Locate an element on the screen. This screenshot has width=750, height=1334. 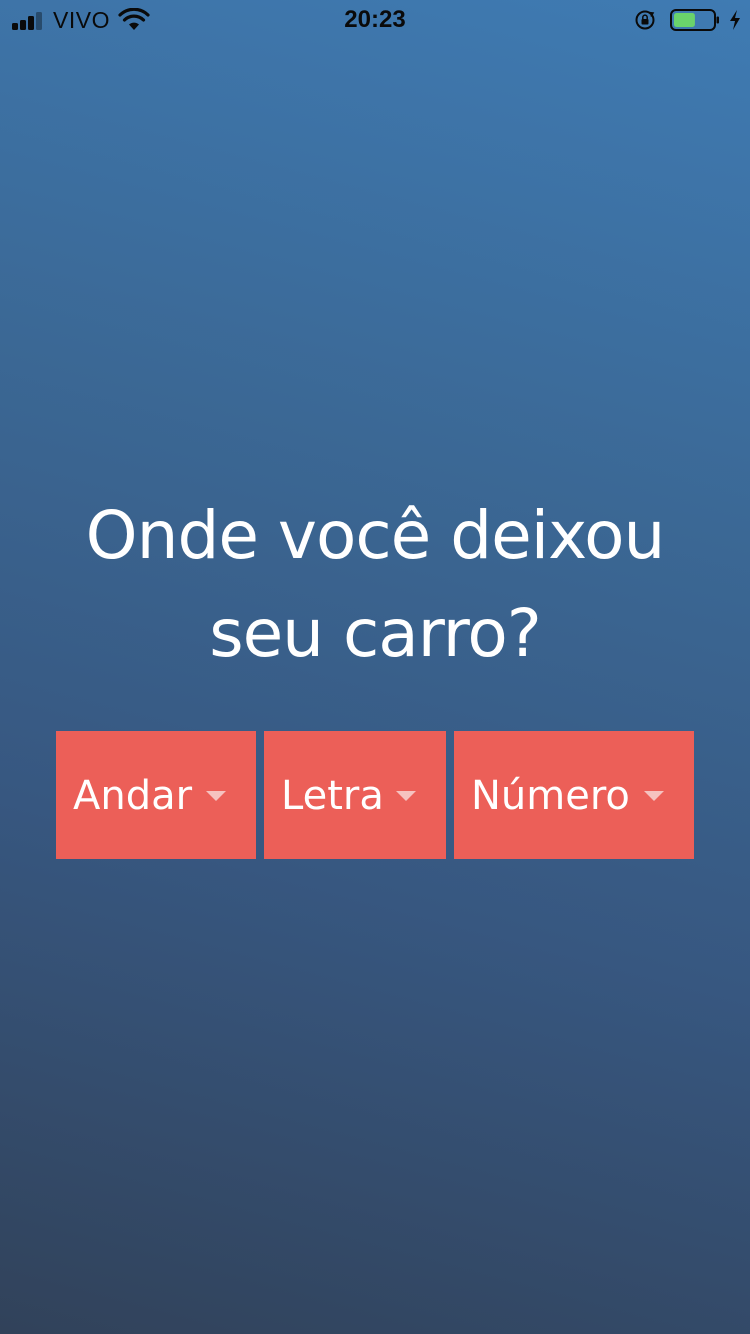
floor-dropdown-label: Andar is located at coordinates (133, 796).